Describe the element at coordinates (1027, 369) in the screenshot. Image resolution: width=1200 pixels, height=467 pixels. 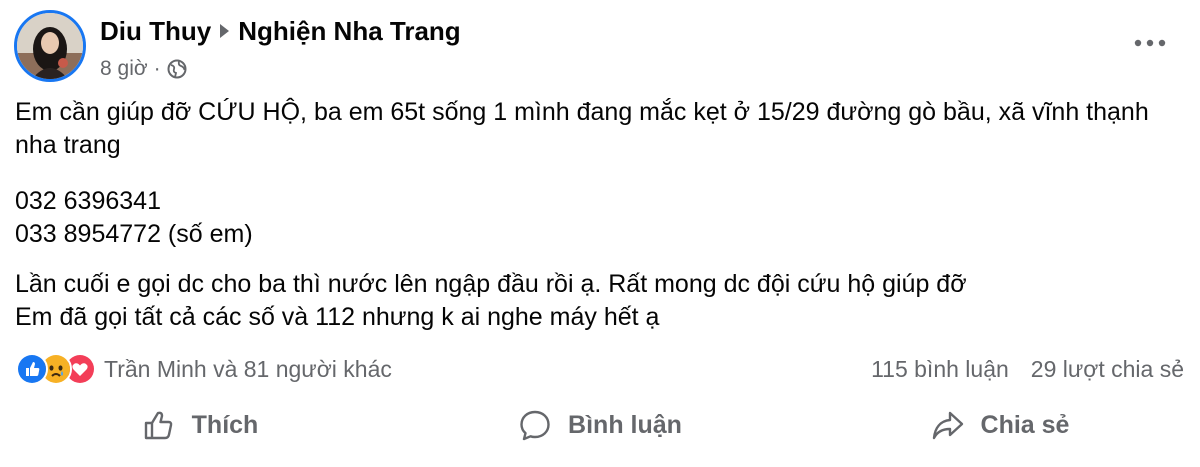
I see `engagement-counts: 115 bình luận 29 lượt chia sẻ` at that location.